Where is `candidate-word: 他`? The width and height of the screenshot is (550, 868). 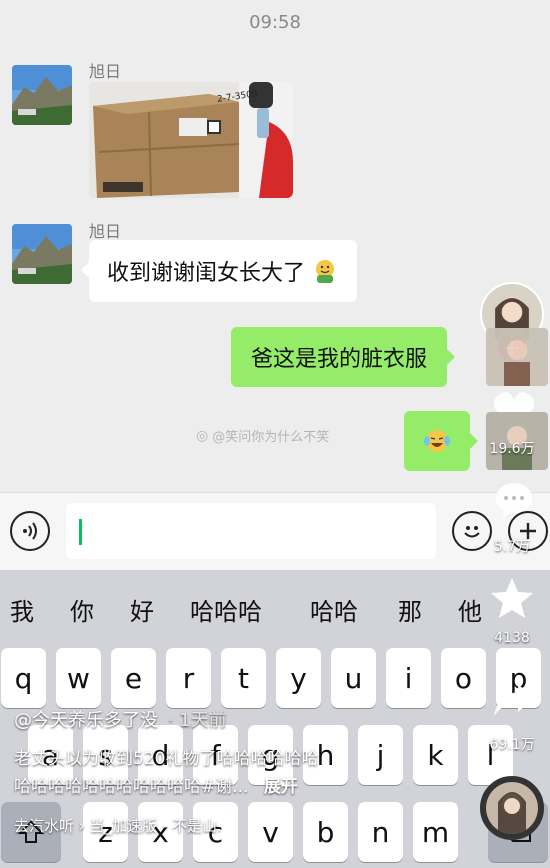
candidate-word: 他 is located at coordinates (470, 609).